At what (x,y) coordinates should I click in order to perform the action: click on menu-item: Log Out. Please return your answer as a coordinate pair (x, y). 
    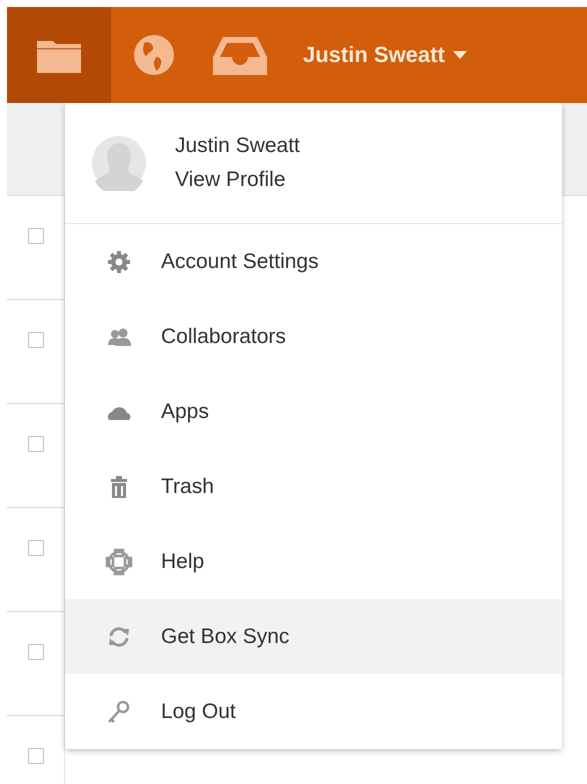
    Looking at the image, I should click on (313, 711).